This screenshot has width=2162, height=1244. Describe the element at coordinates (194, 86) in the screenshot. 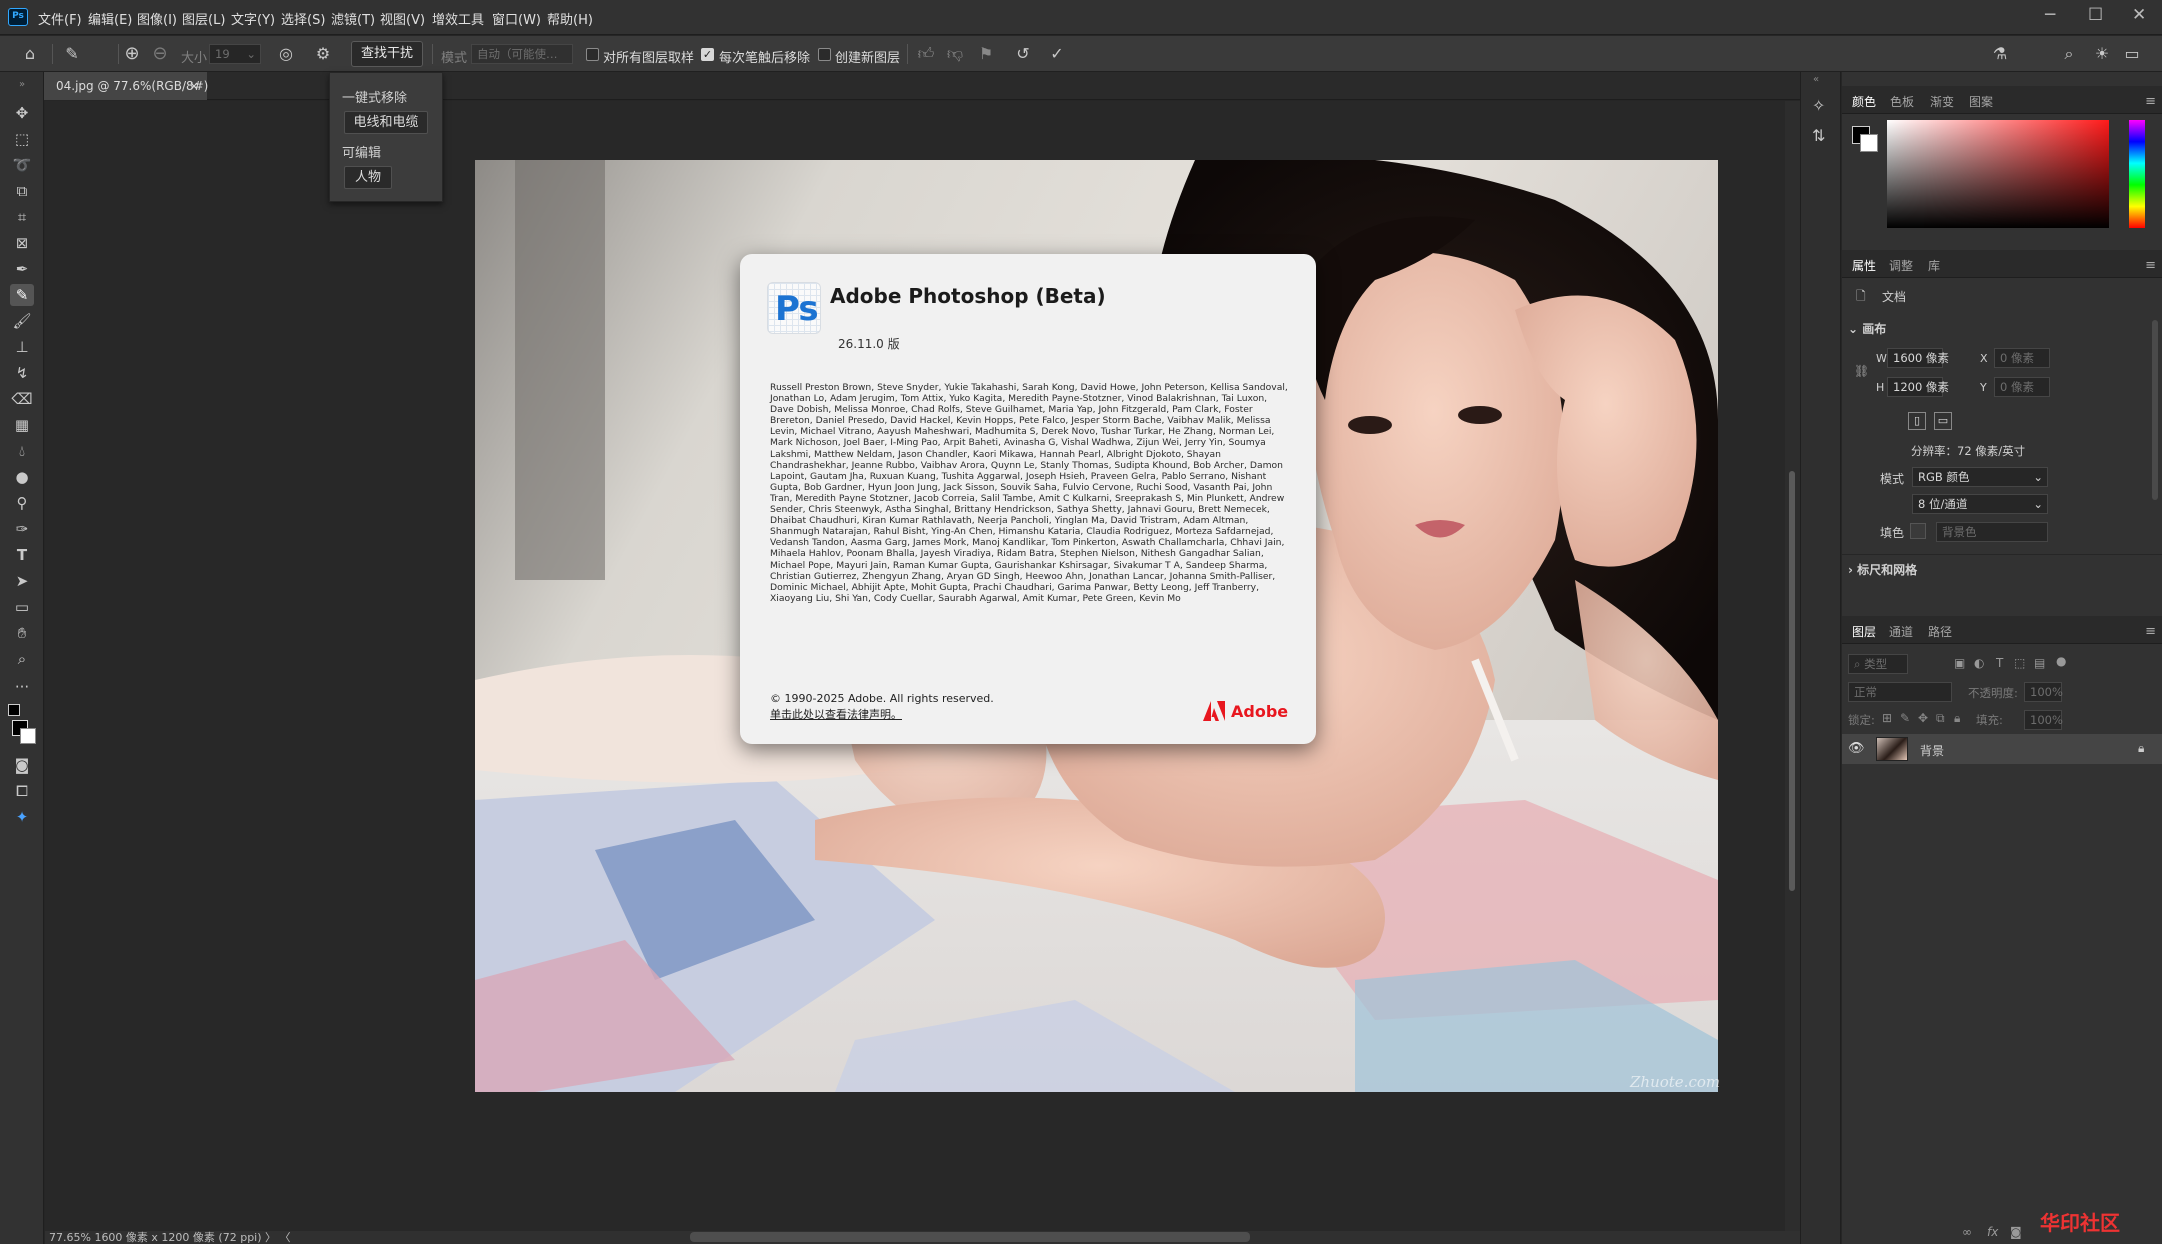

I see `tab-close-icon: ×` at that location.